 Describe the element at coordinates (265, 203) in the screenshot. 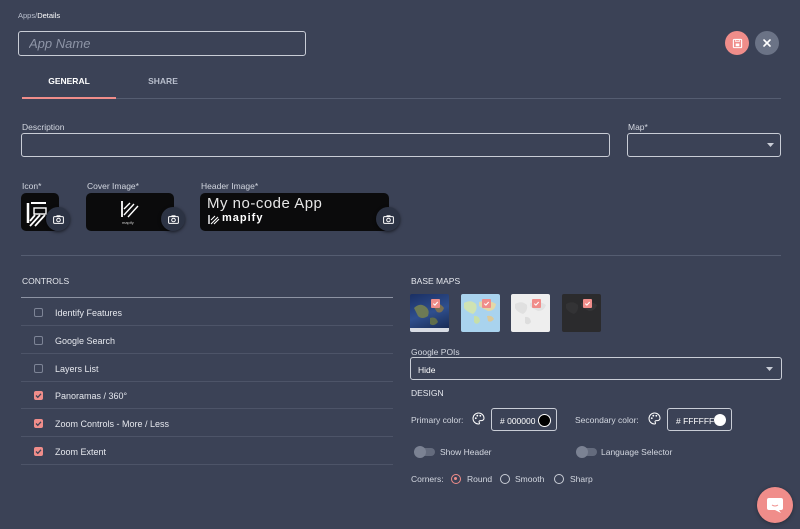

I see `header-image-title: My no-code App` at that location.